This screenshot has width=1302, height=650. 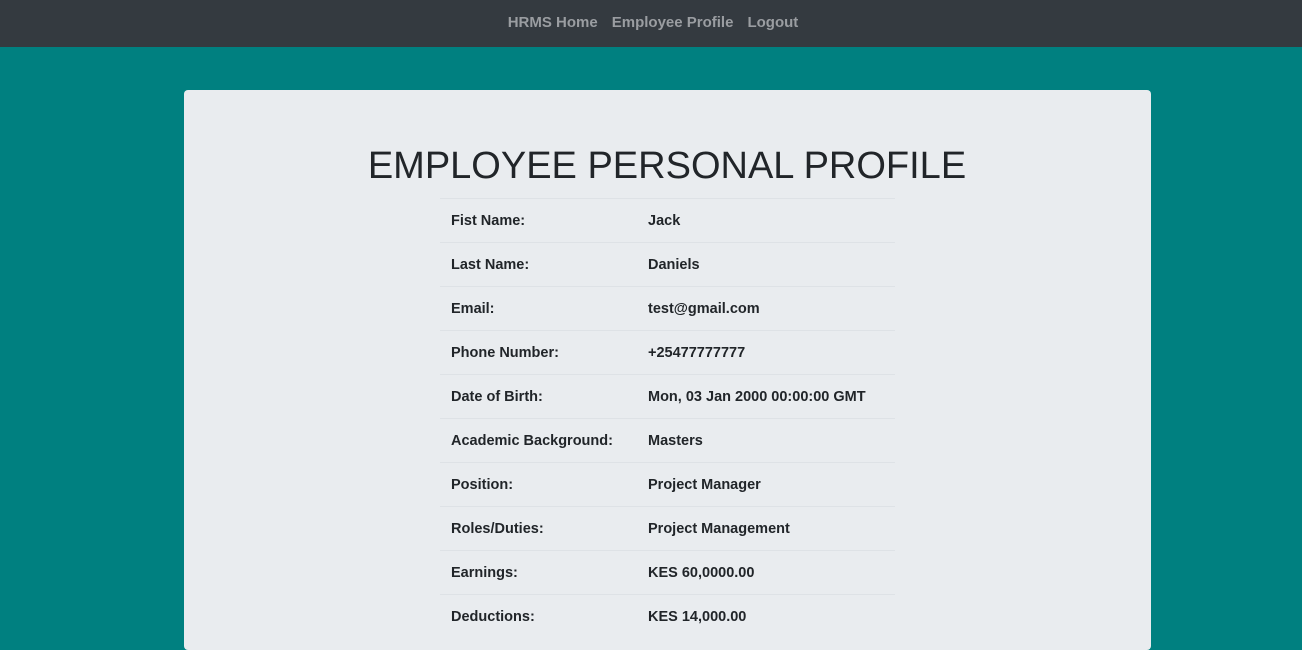 I want to click on table-row: Earnings: KES 60,0000.00, so click(x=667, y=572).